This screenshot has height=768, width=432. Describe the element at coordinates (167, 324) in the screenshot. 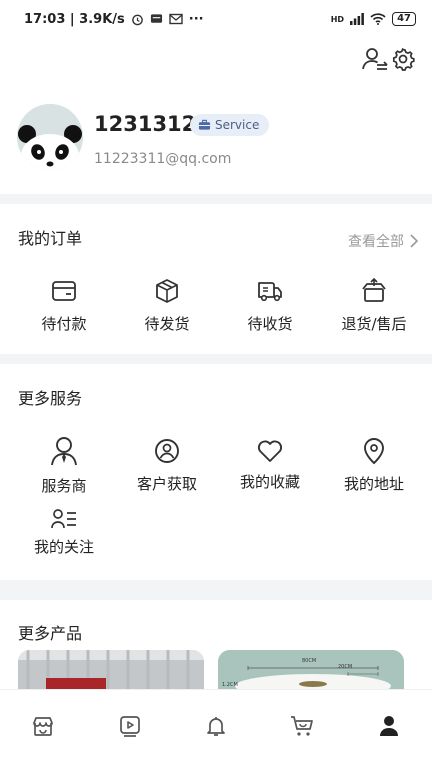

I see `order-item-label: 待发货` at that location.